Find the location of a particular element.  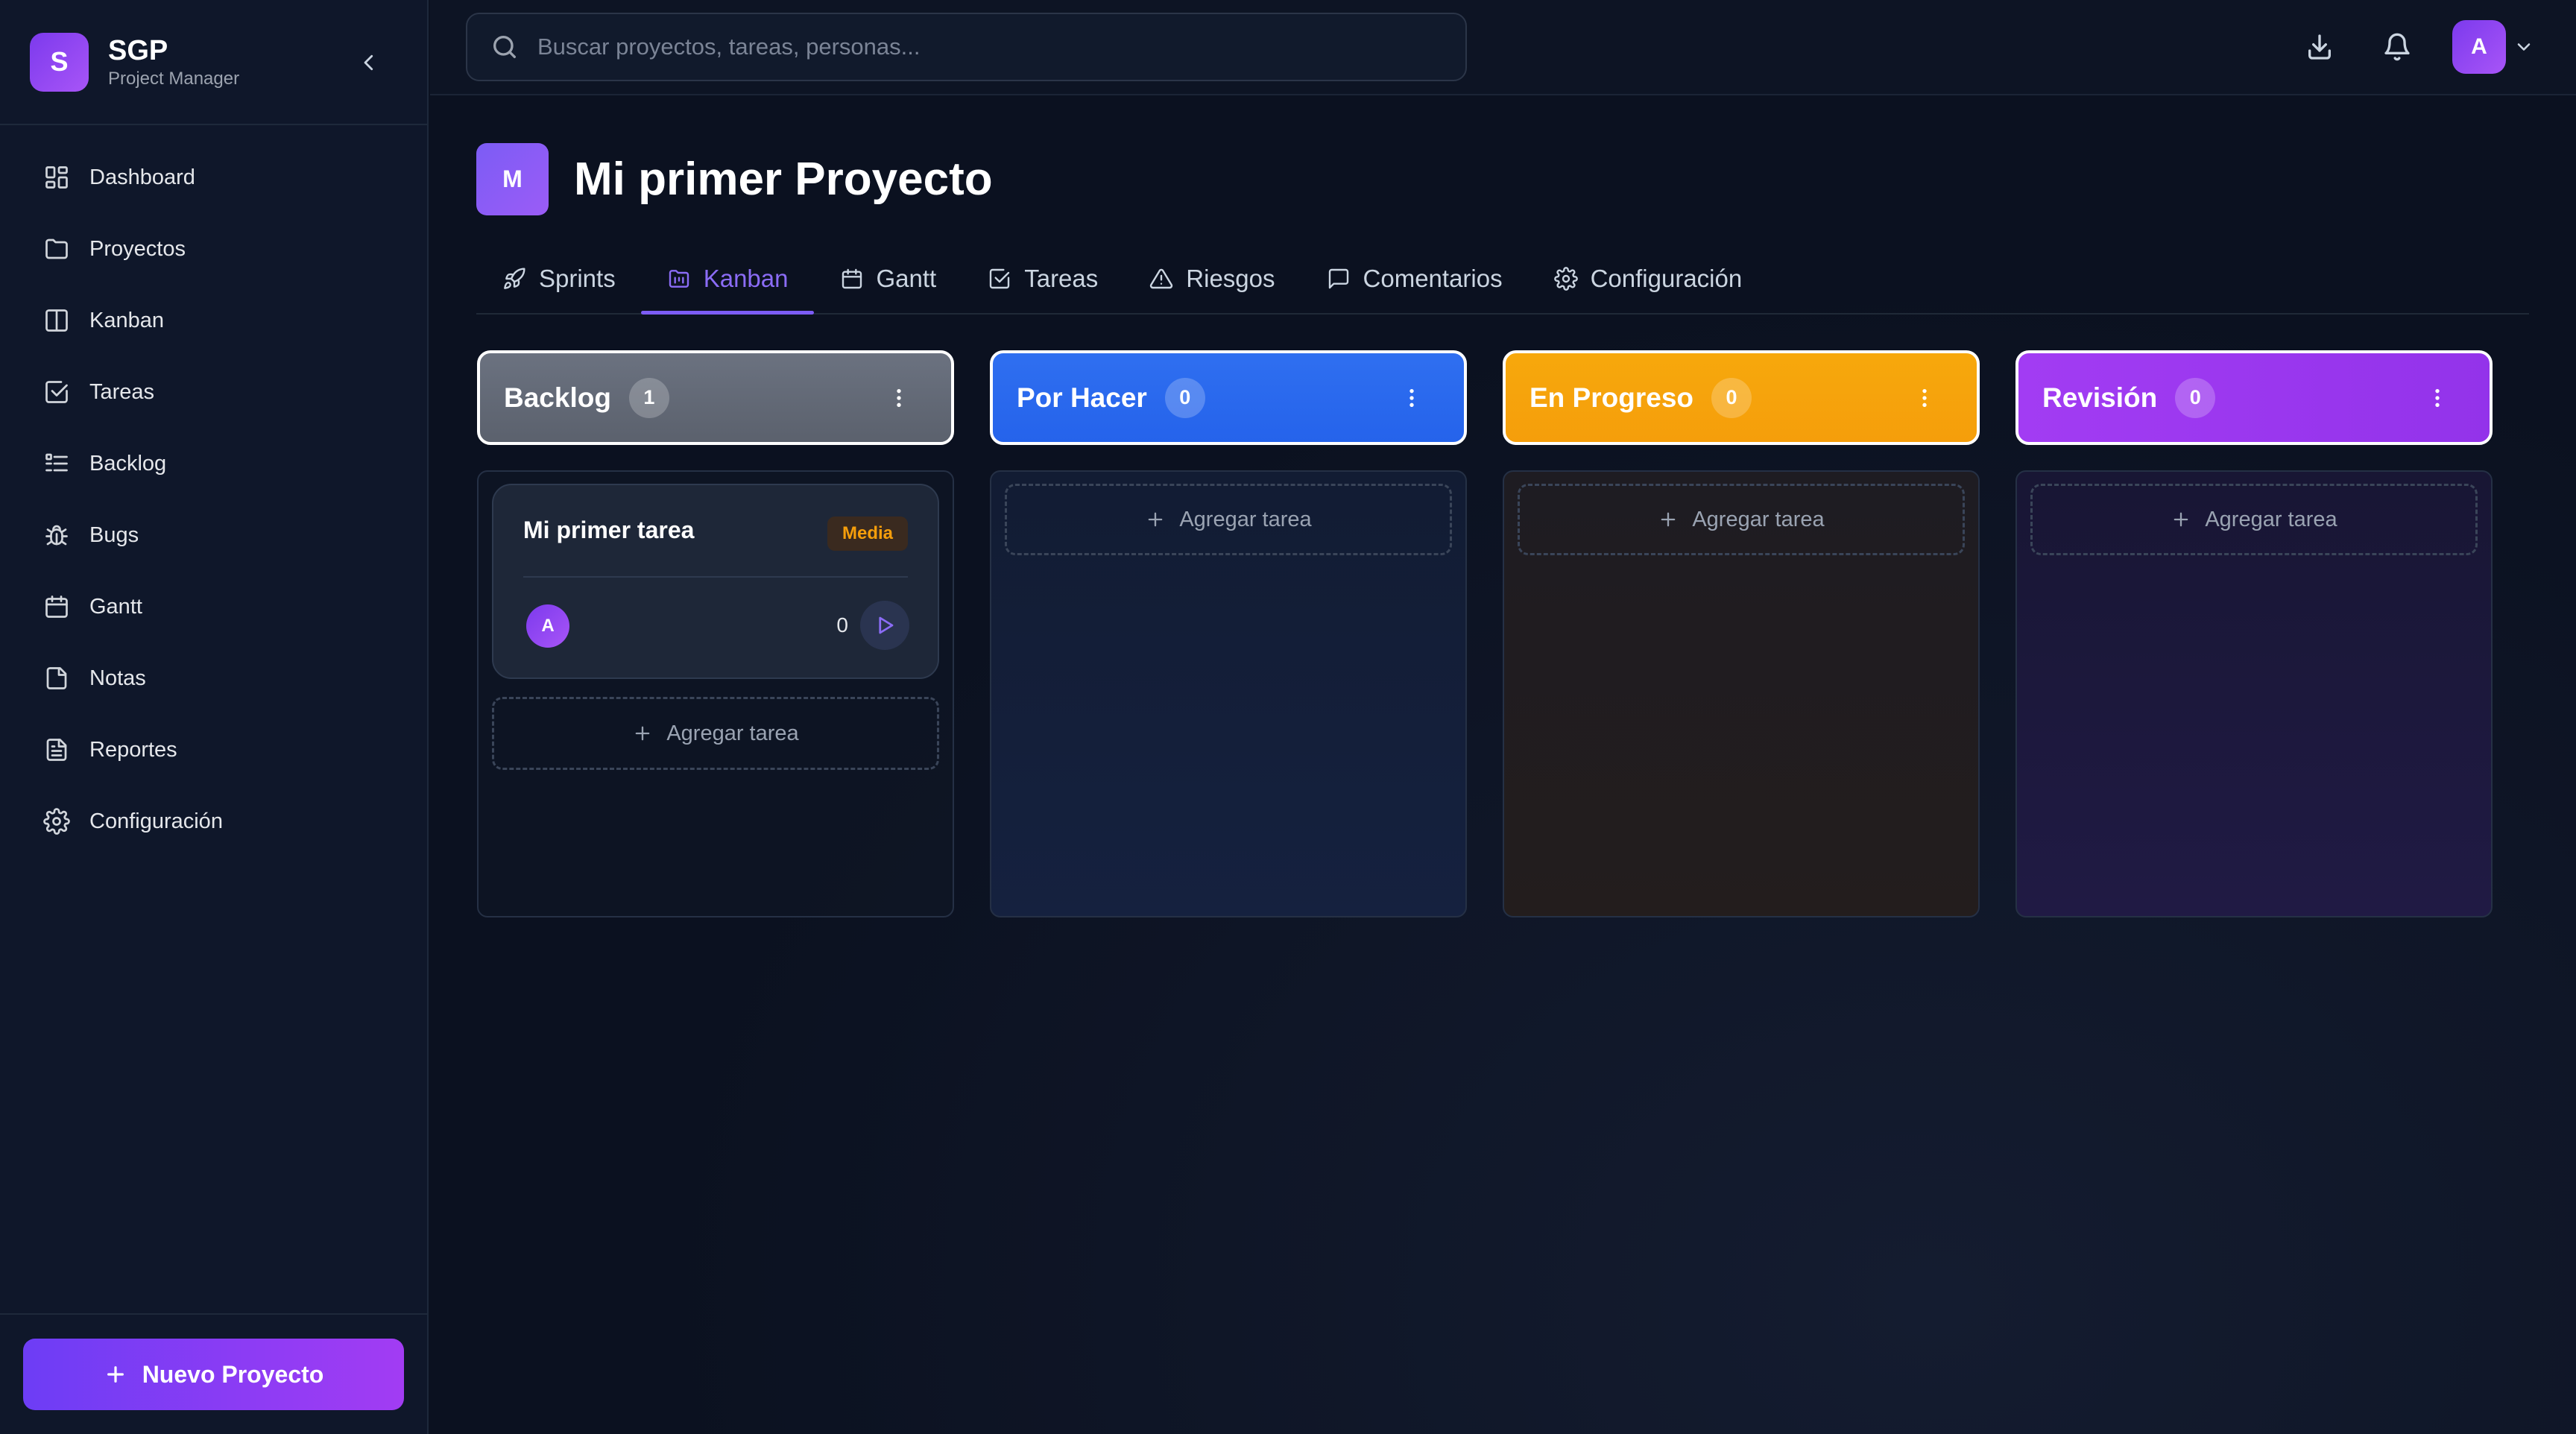

sidebar-item-label: Dashboard is located at coordinates (142, 177).